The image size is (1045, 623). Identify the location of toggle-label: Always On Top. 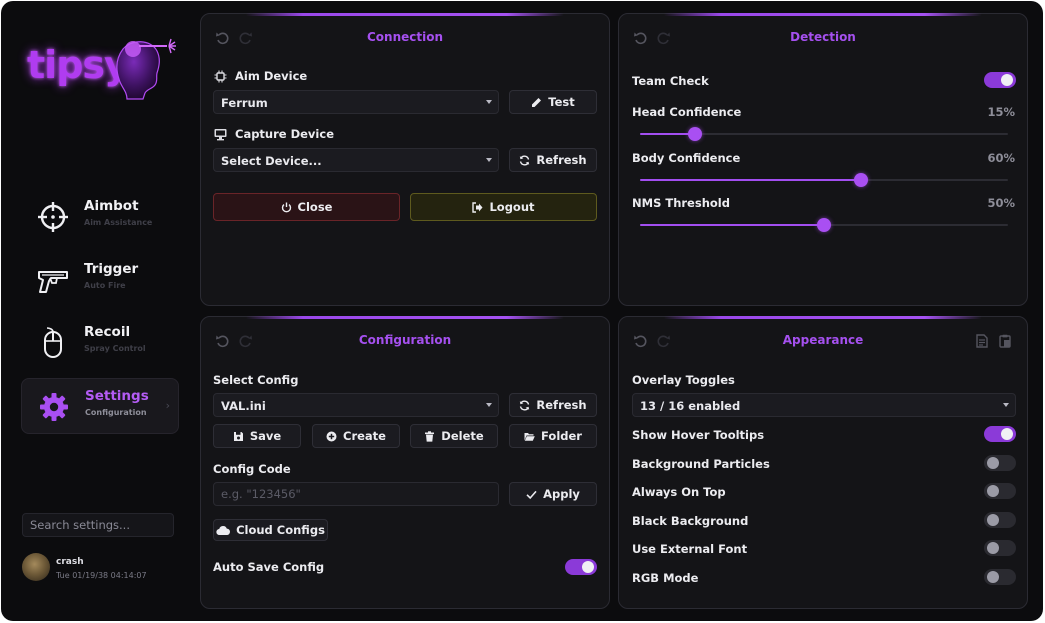
(679, 492).